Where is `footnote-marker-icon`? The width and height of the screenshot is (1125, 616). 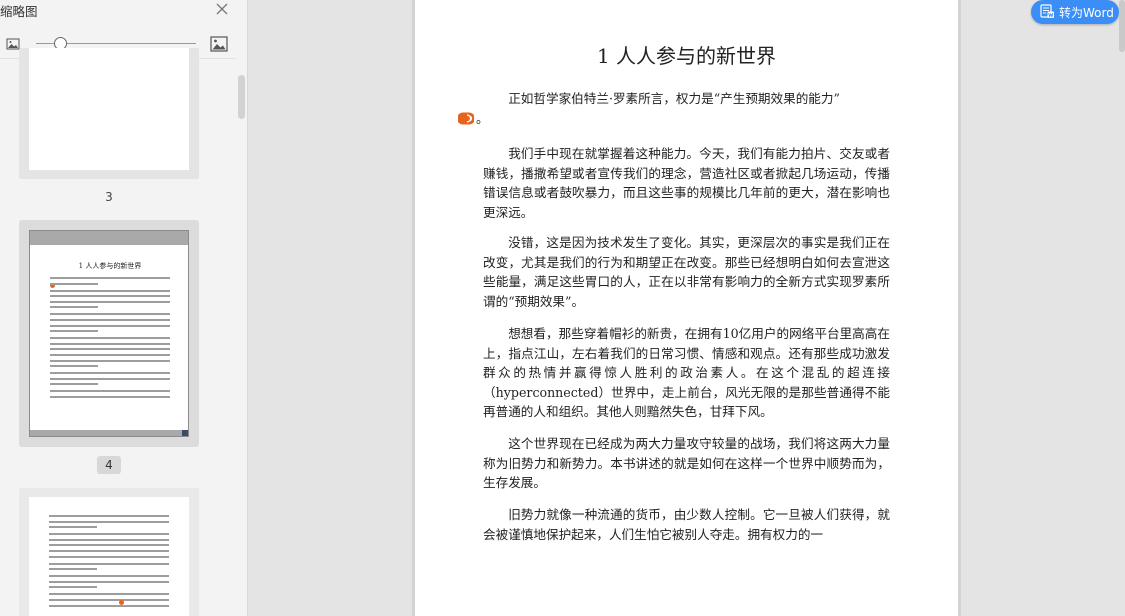
footnote-marker-icon is located at coordinates (466, 118).